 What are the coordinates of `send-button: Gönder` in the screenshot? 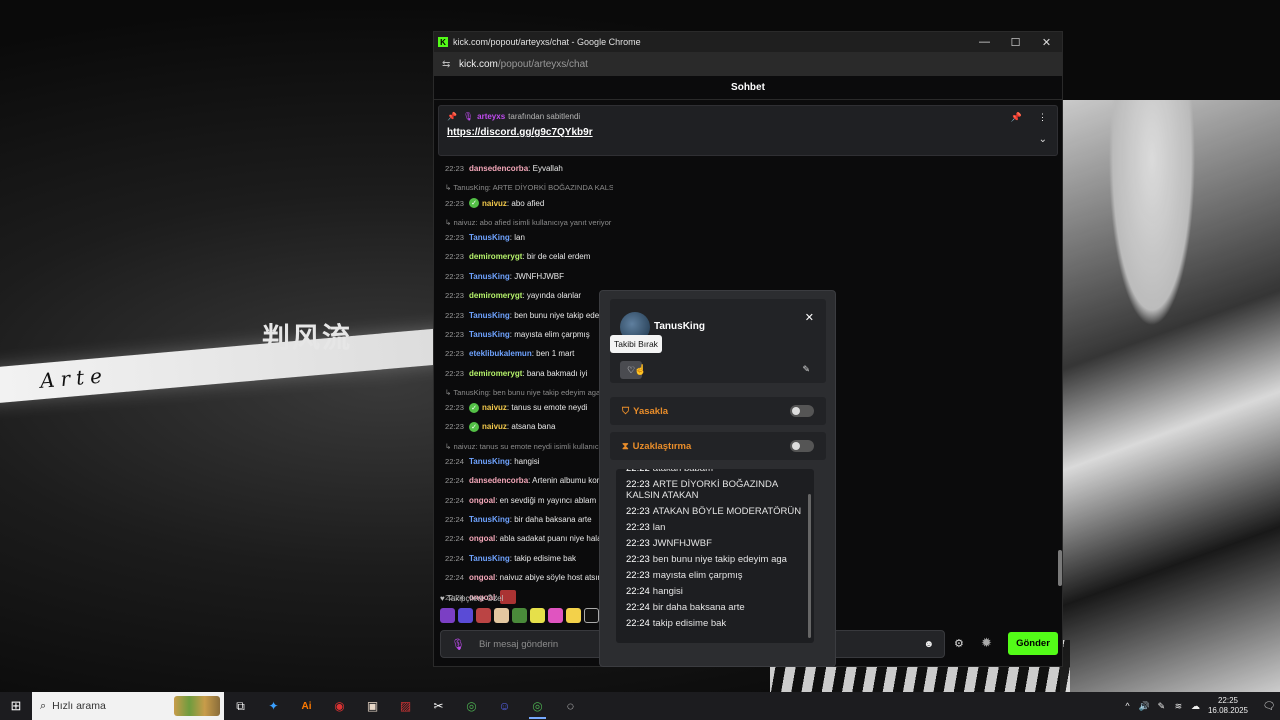 It's located at (1033, 643).